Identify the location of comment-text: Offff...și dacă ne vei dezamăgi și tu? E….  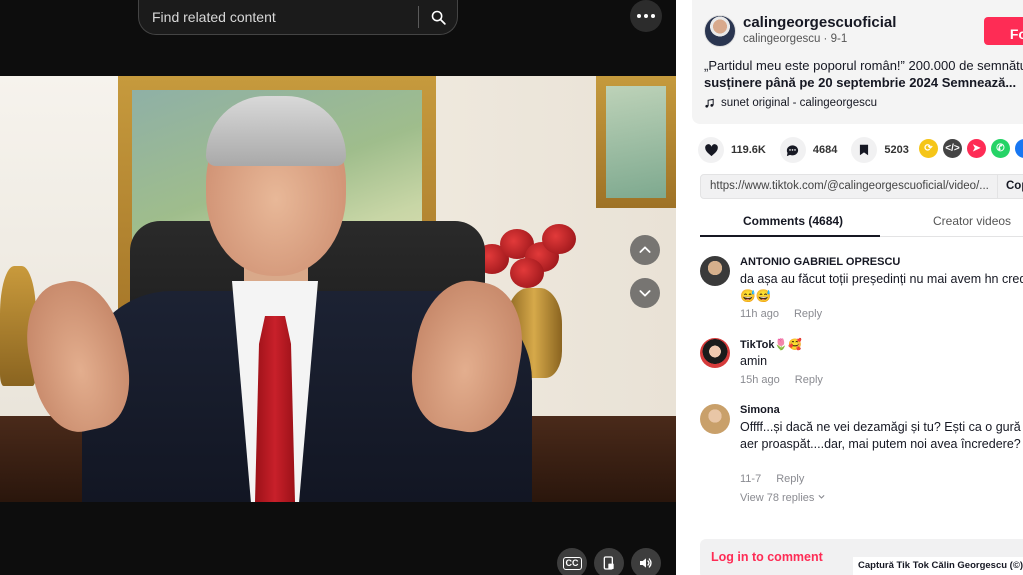
(881, 435).